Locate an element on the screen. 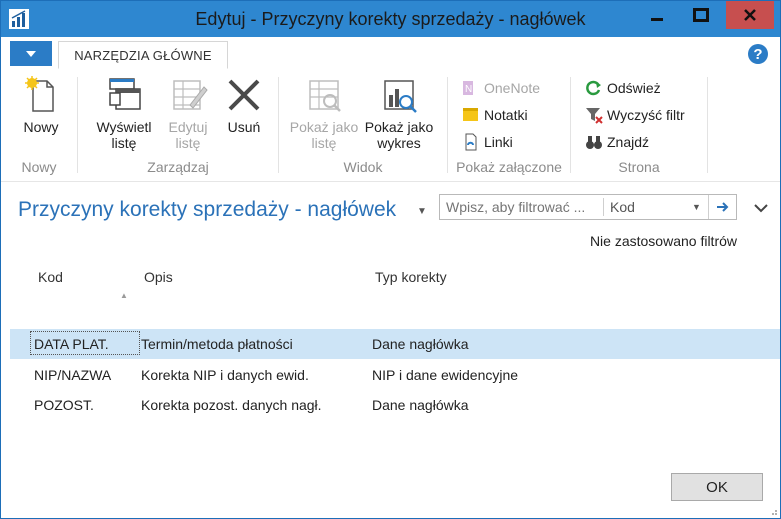 The width and height of the screenshot is (781, 519). show-as-chart-label: Pokaż jako wykres is located at coordinates (399, 135).